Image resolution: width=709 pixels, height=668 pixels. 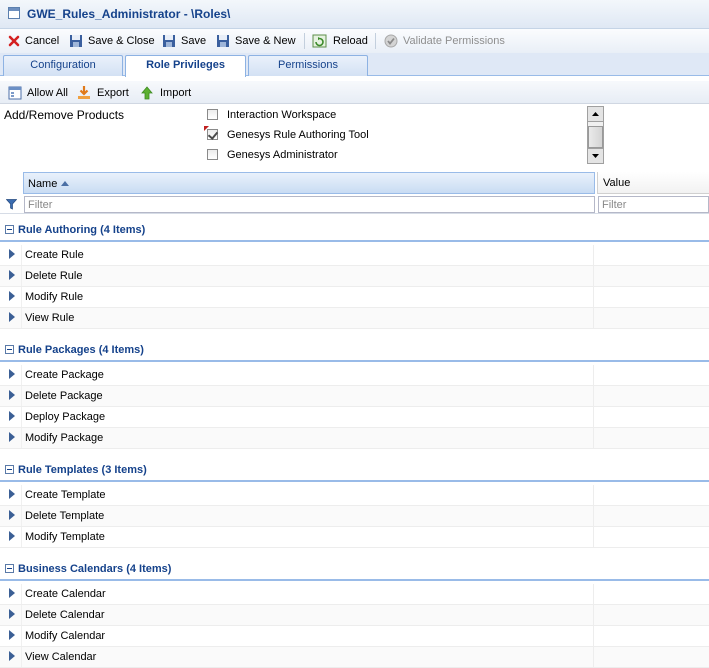 What do you see at coordinates (354, 615) in the screenshot?
I see `table-row: Delete Calendar` at bounding box center [354, 615].